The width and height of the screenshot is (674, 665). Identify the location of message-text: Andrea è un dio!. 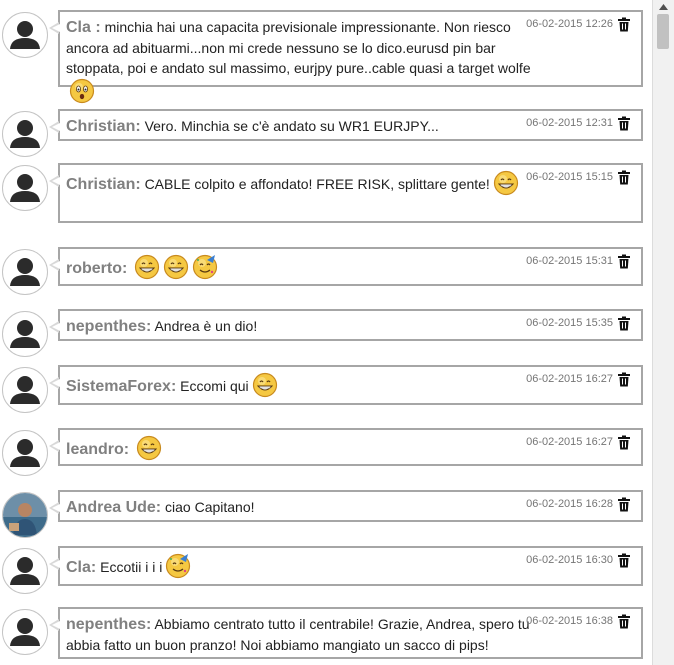
(206, 326).